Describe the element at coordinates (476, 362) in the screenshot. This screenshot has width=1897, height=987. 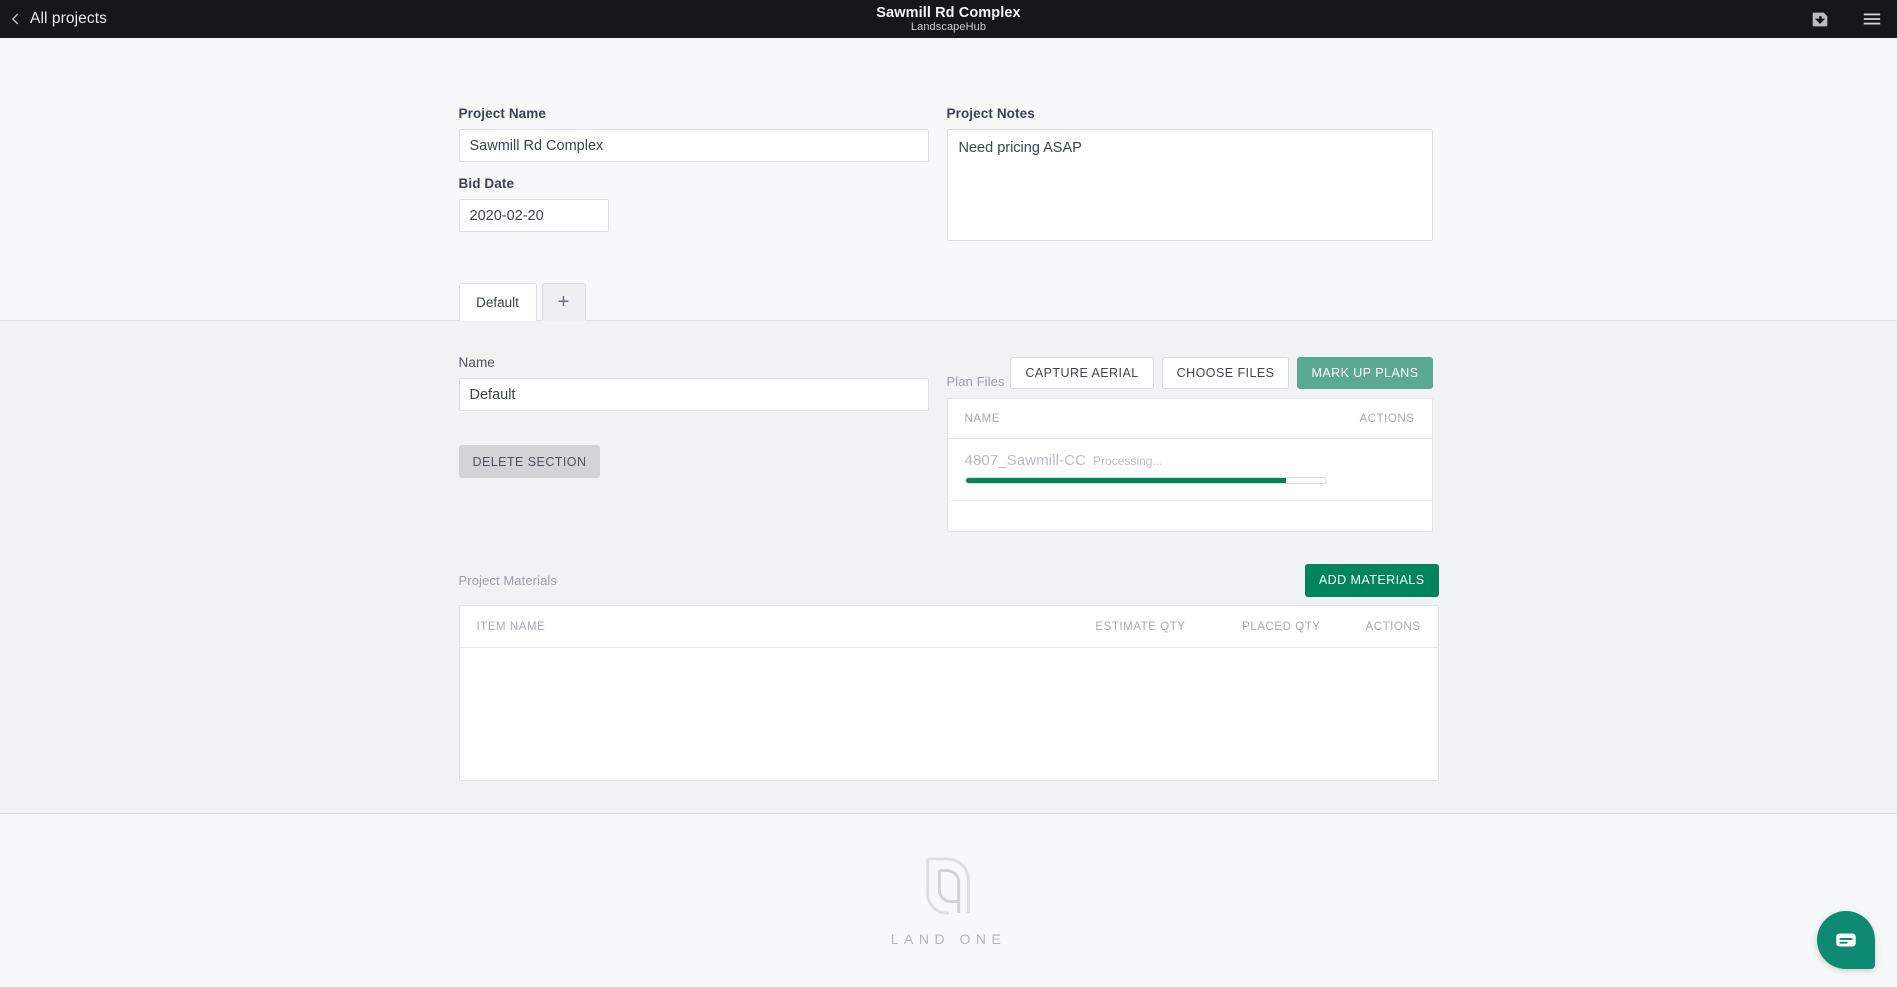
I see `section-name-label: Name` at that location.